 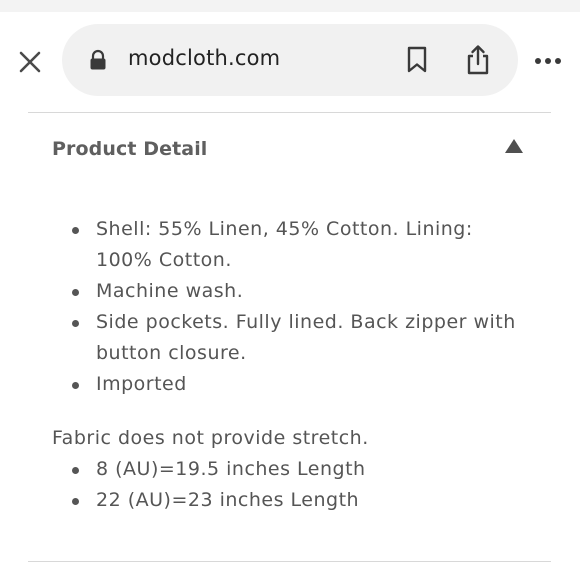 I want to click on list-item: 22 (AU)=23 inches Length, so click(x=292, y=500).